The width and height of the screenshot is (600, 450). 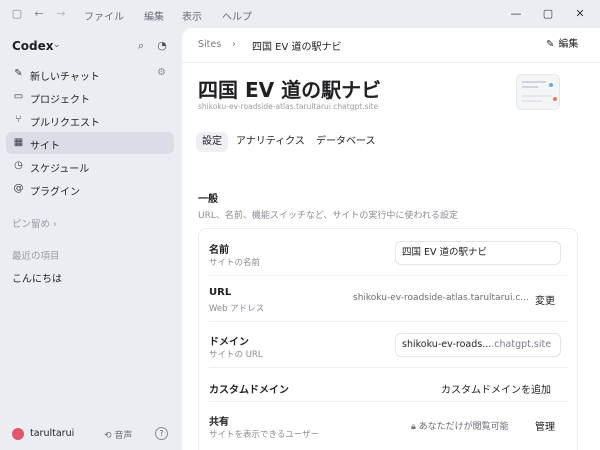 What do you see at coordinates (229, 342) in the screenshot?
I see `setting-label: ドメイン` at bounding box center [229, 342].